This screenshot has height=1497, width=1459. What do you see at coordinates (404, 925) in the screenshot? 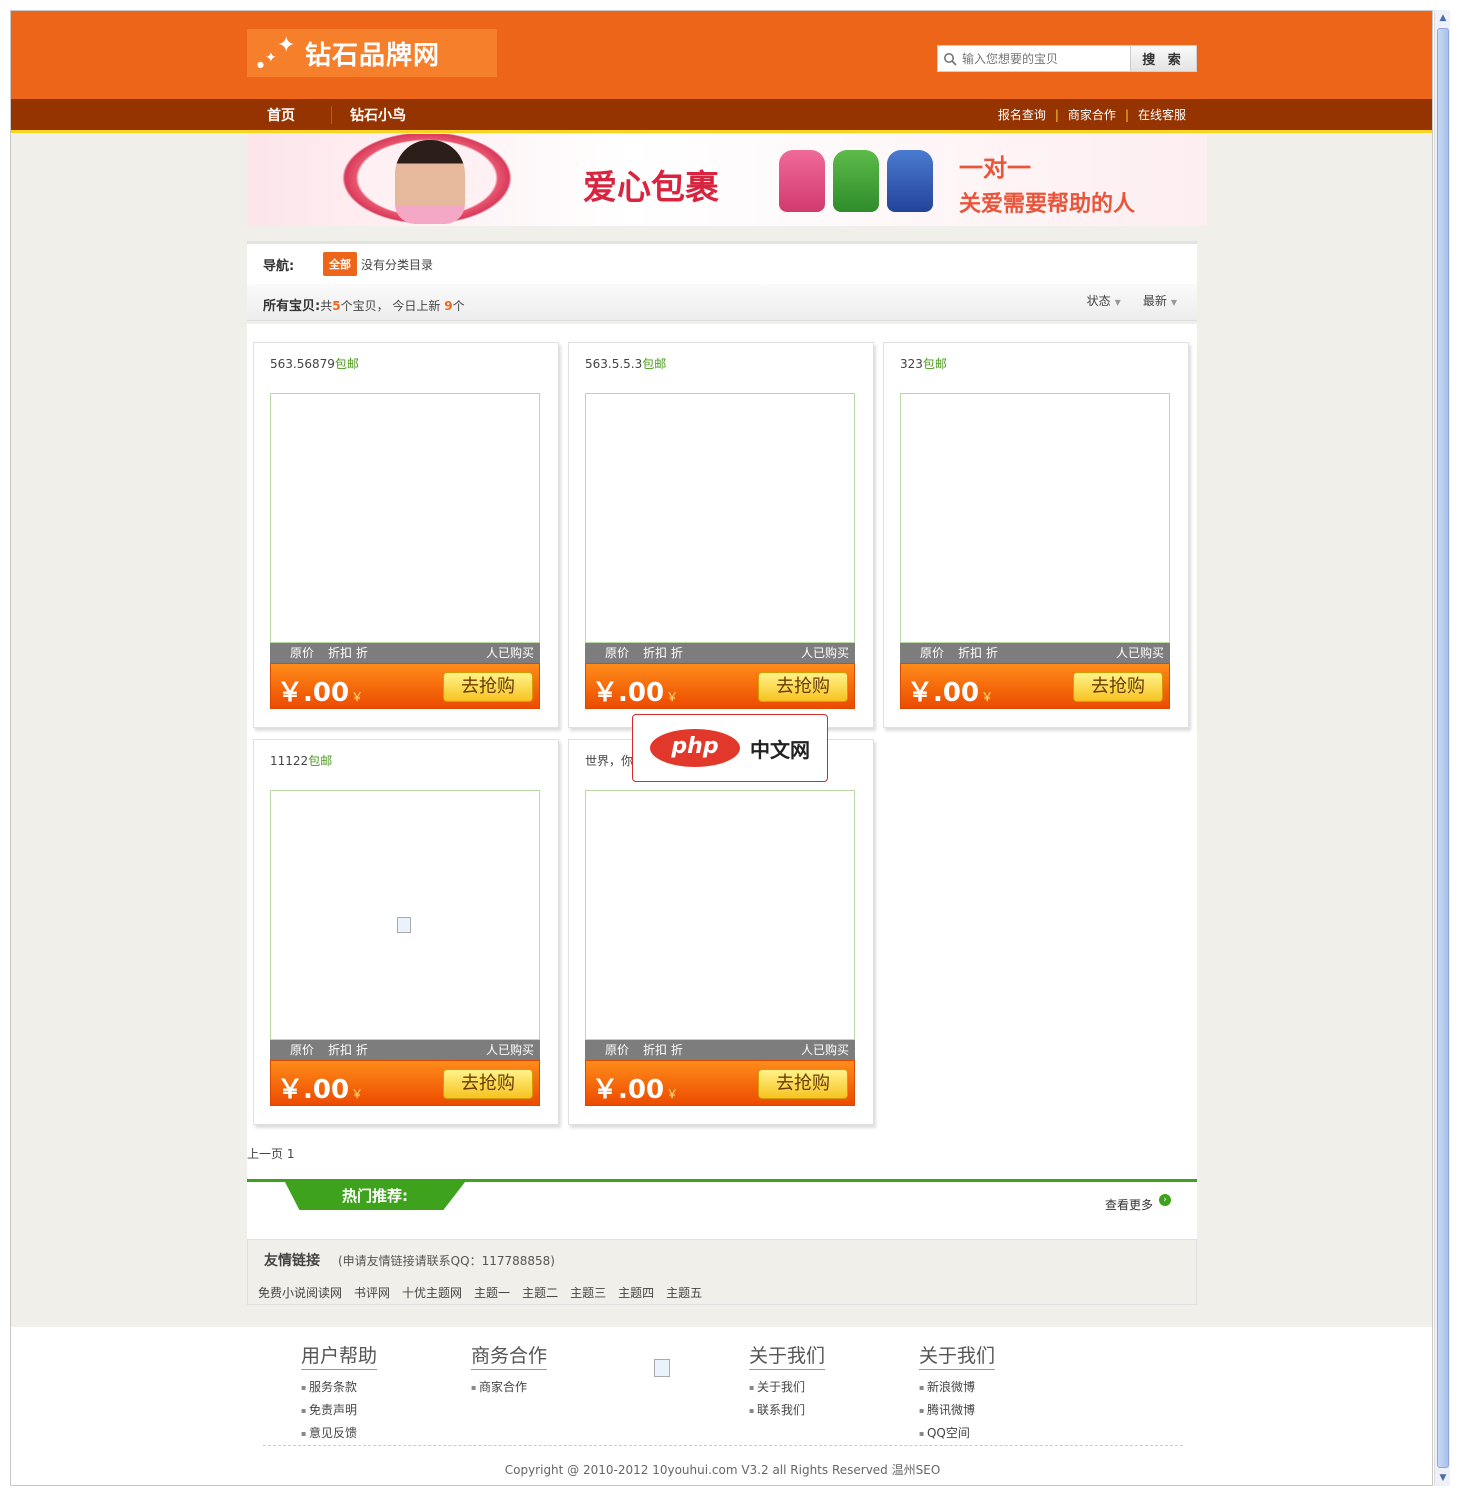
I see `broken-image-icon` at bounding box center [404, 925].